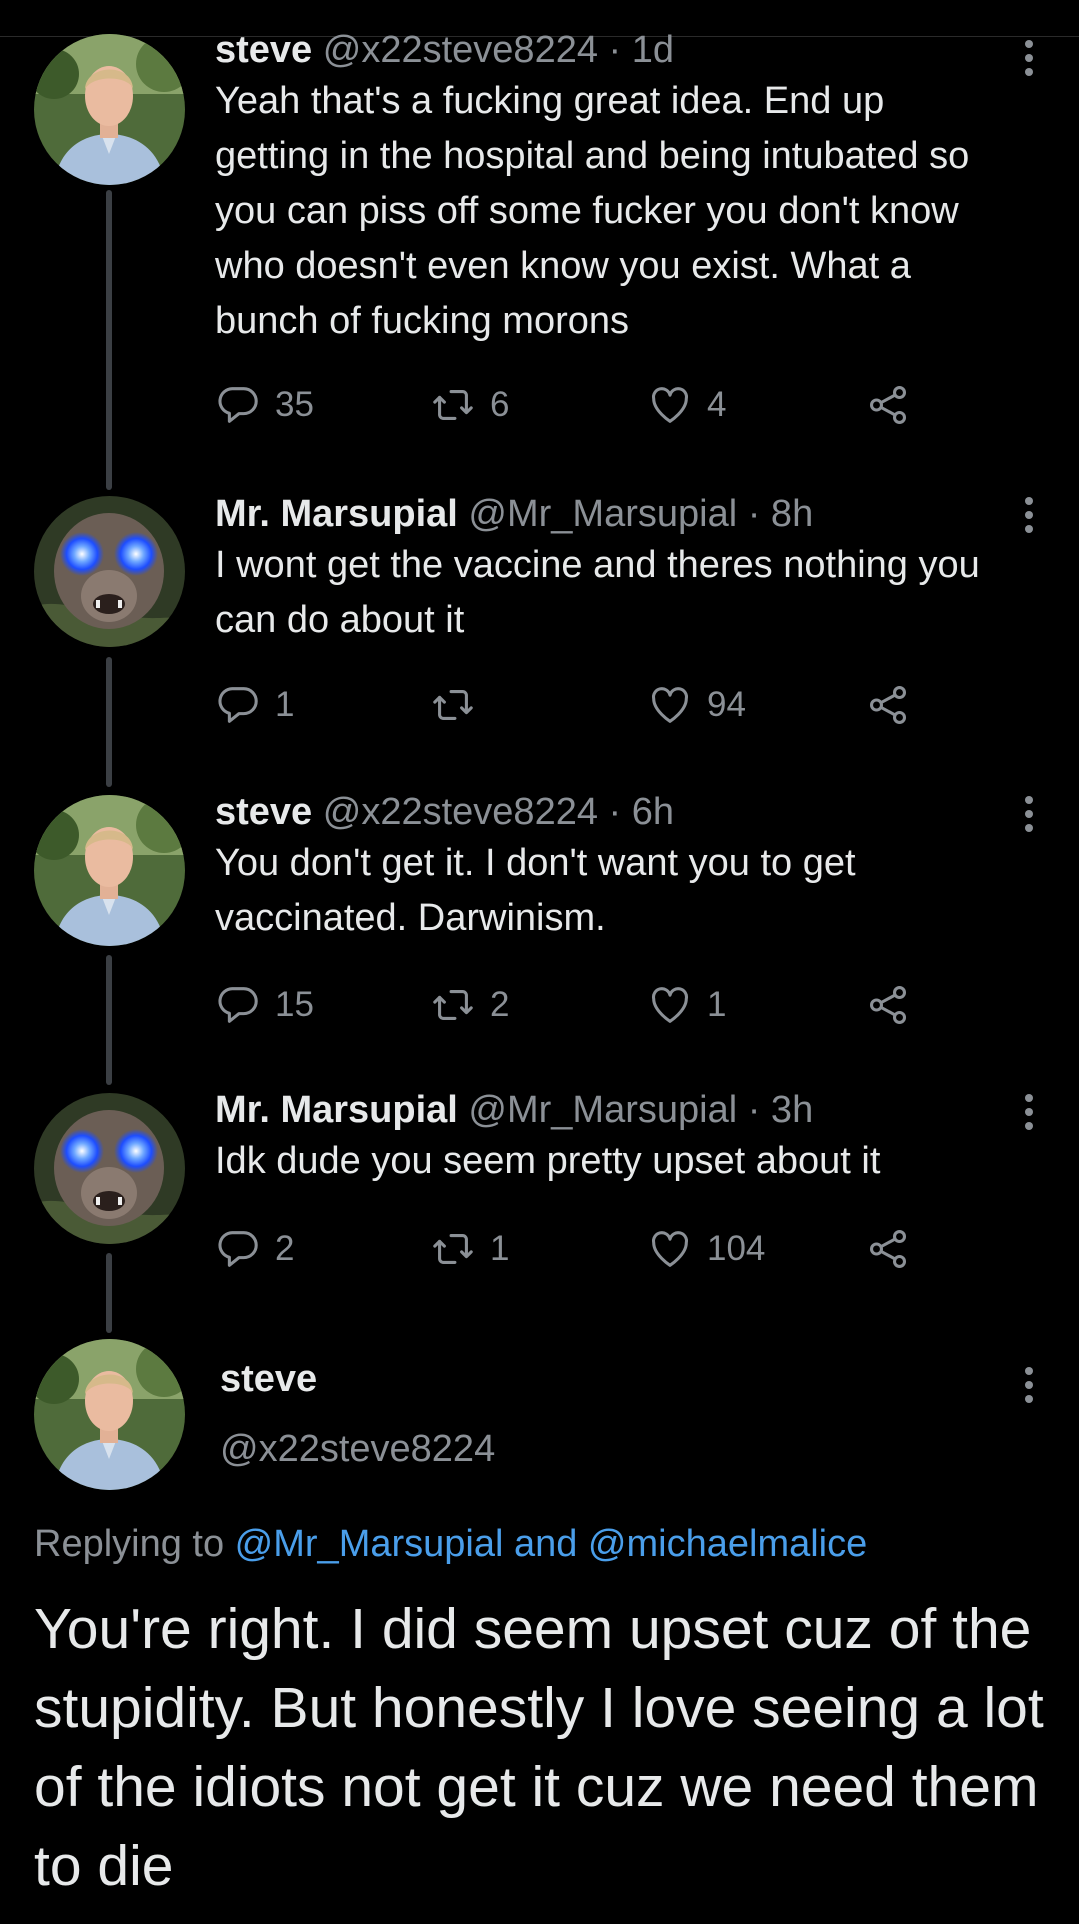  What do you see at coordinates (134, 1544) in the screenshot?
I see `replying-prefix: Replying to` at bounding box center [134, 1544].